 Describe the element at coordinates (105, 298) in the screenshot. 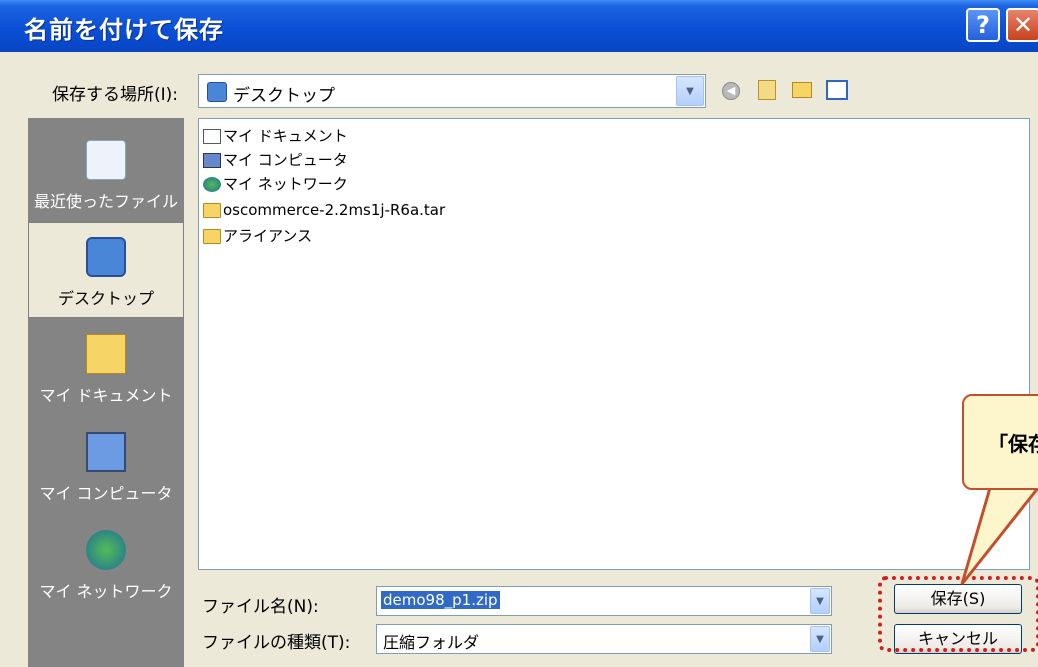

I see `place-label: デスクトップ` at that location.